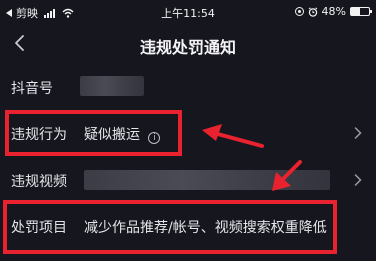  What do you see at coordinates (39, 182) in the screenshot?
I see `video-label: 违规视频` at bounding box center [39, 182].